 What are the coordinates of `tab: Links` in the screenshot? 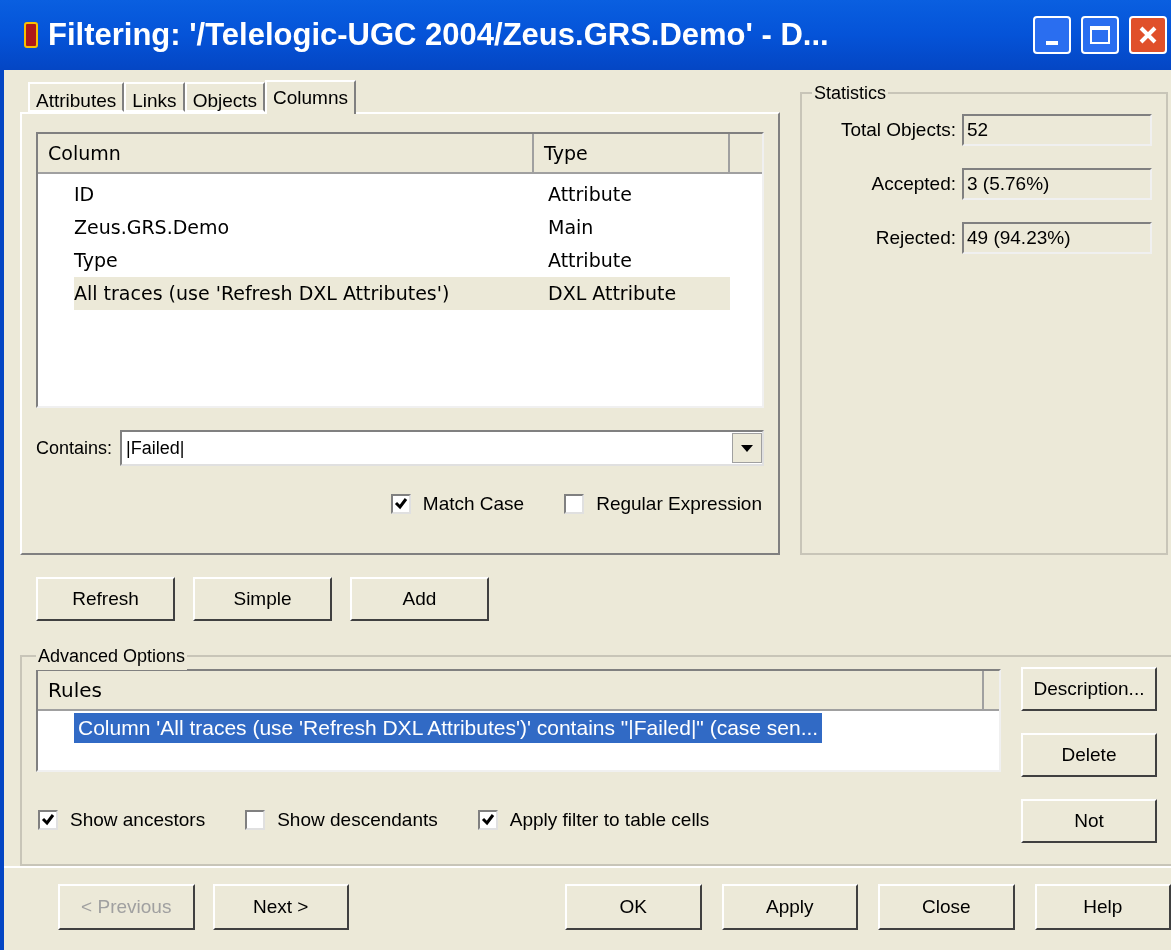 It's located at (154, 97).